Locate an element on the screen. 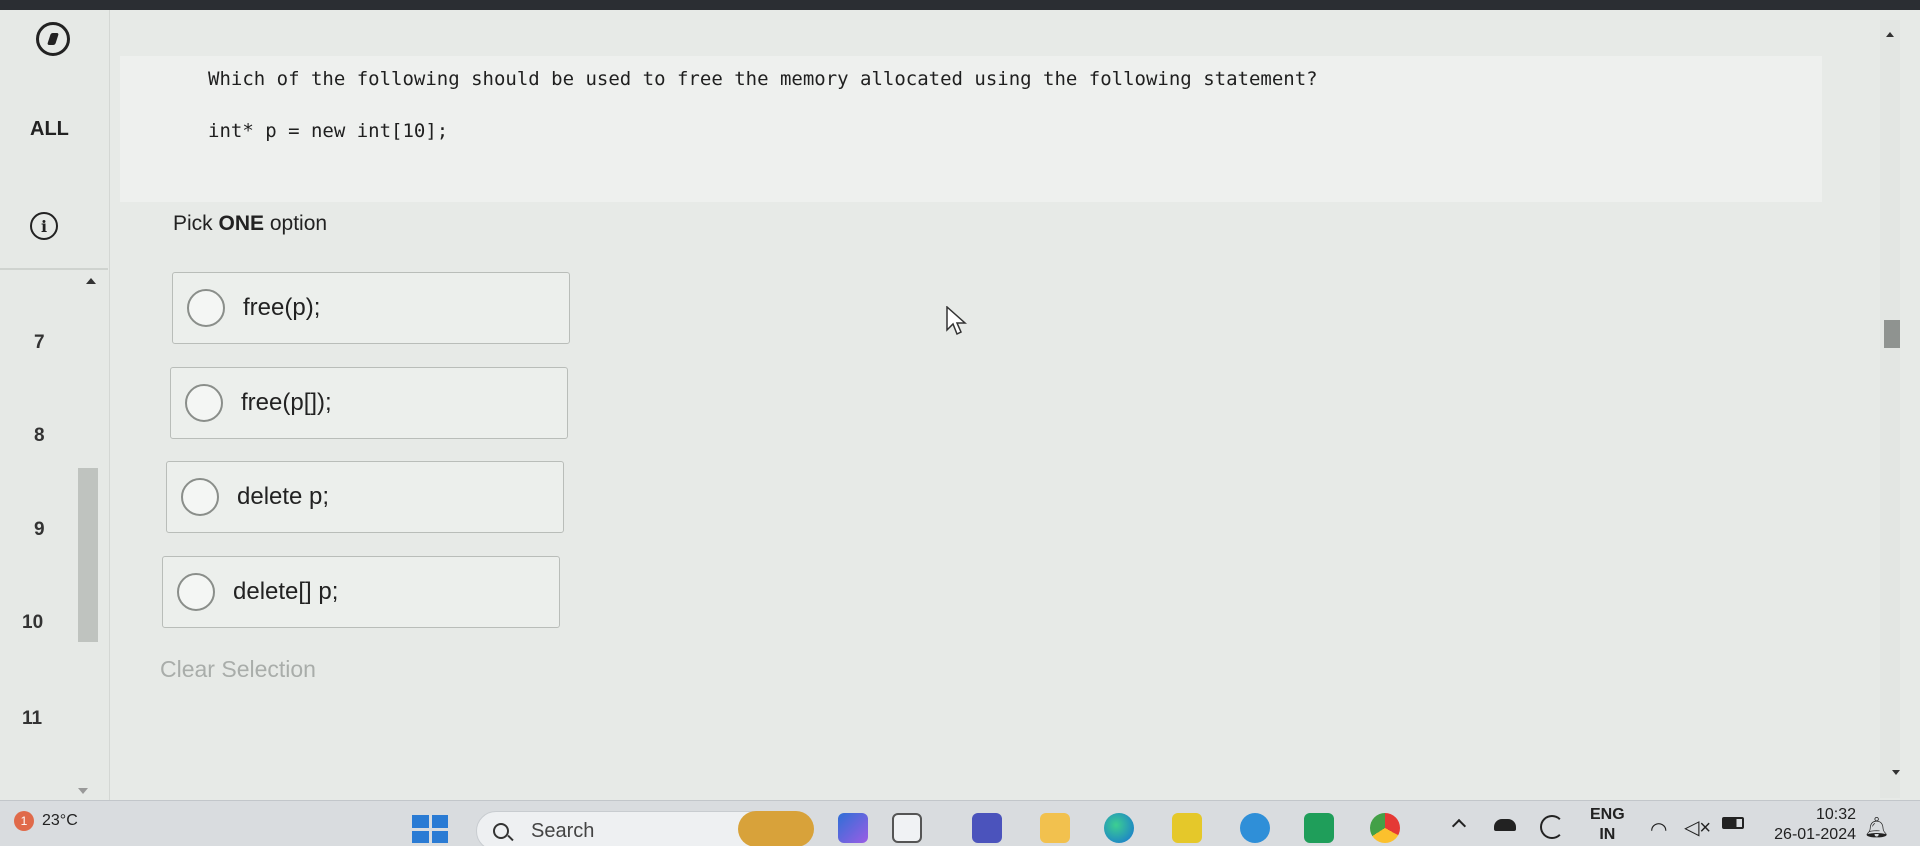 The height and width of the screenshot is (846, 1920). scroll-up-icon is located at coordinates (1890, 34).